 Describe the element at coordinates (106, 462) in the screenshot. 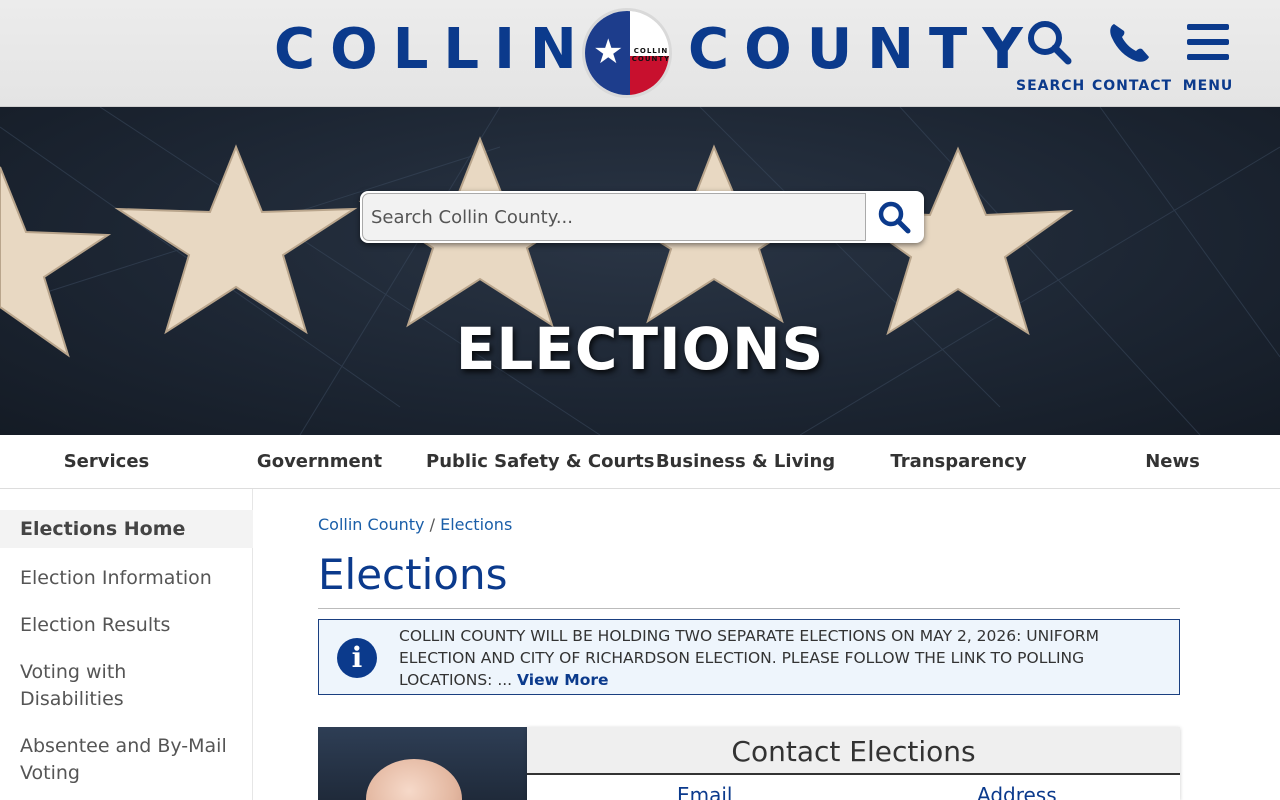

I see `nav-item-services: Services` at that location.